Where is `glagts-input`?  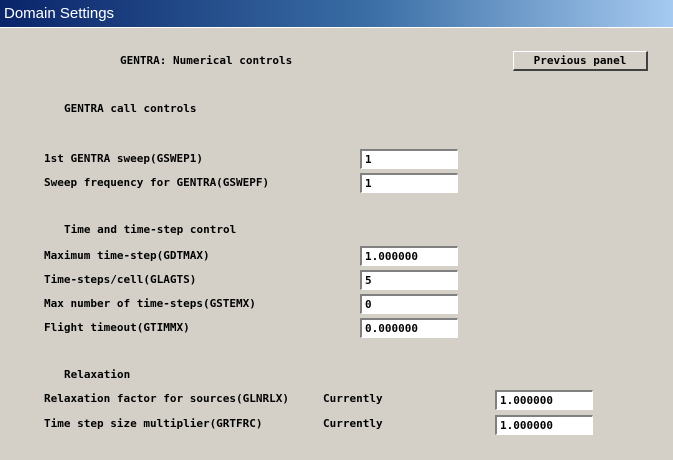 glagts-input is located at coordinates (409, 280).